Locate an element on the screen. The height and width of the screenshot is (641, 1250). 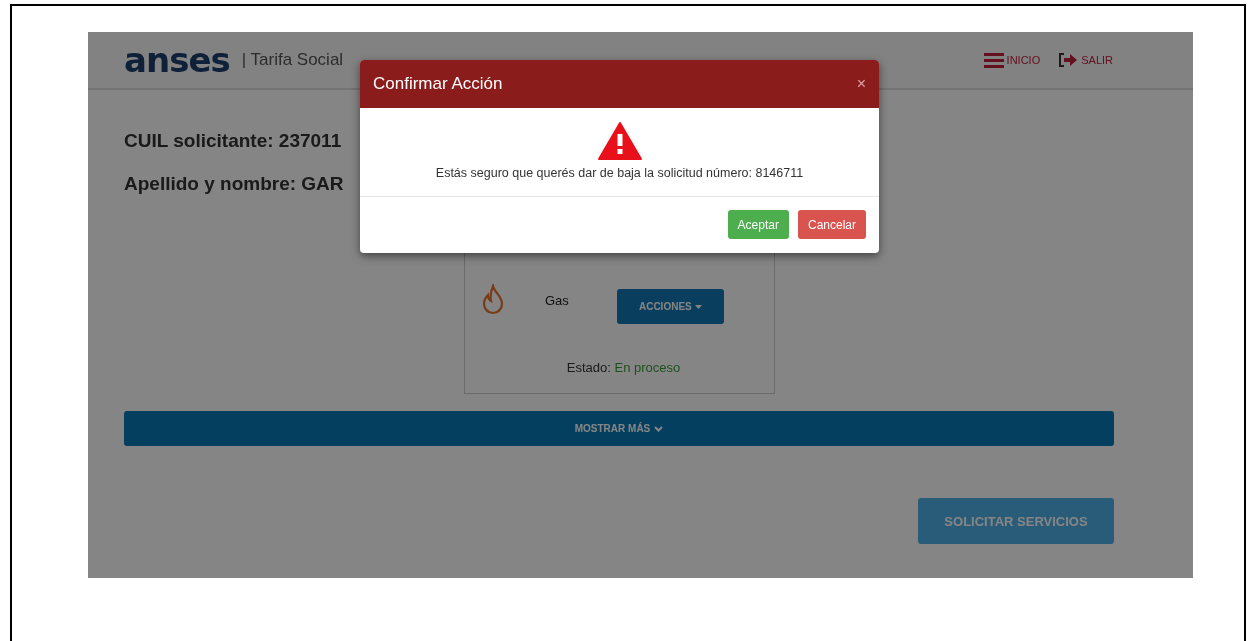
close-button: × is located at coordinates (861, 84).